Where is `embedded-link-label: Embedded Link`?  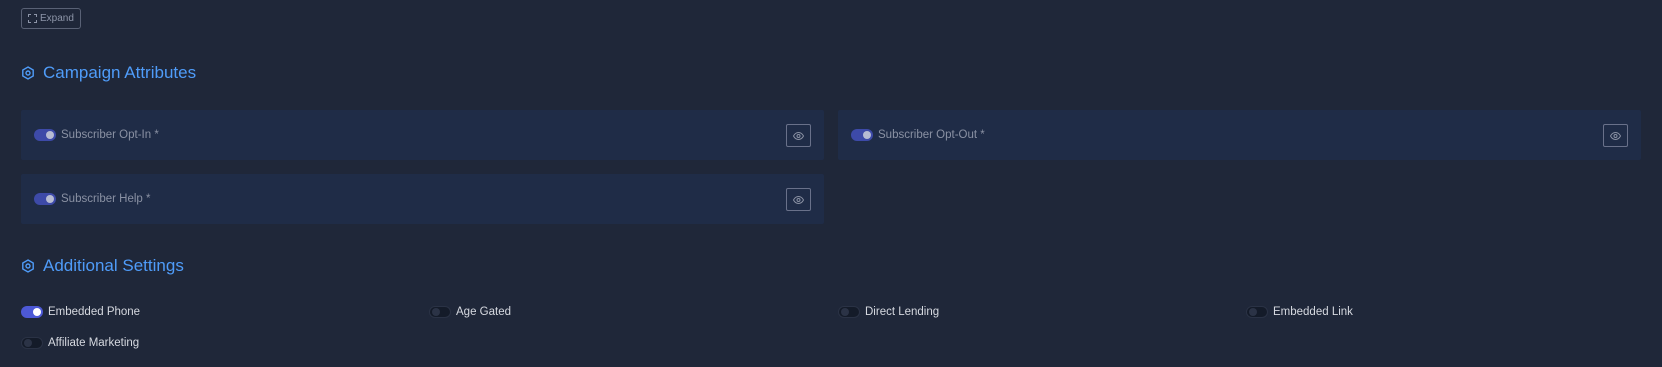 embedded-link-label: Embedded Link is located at coordinates (1313, 312).